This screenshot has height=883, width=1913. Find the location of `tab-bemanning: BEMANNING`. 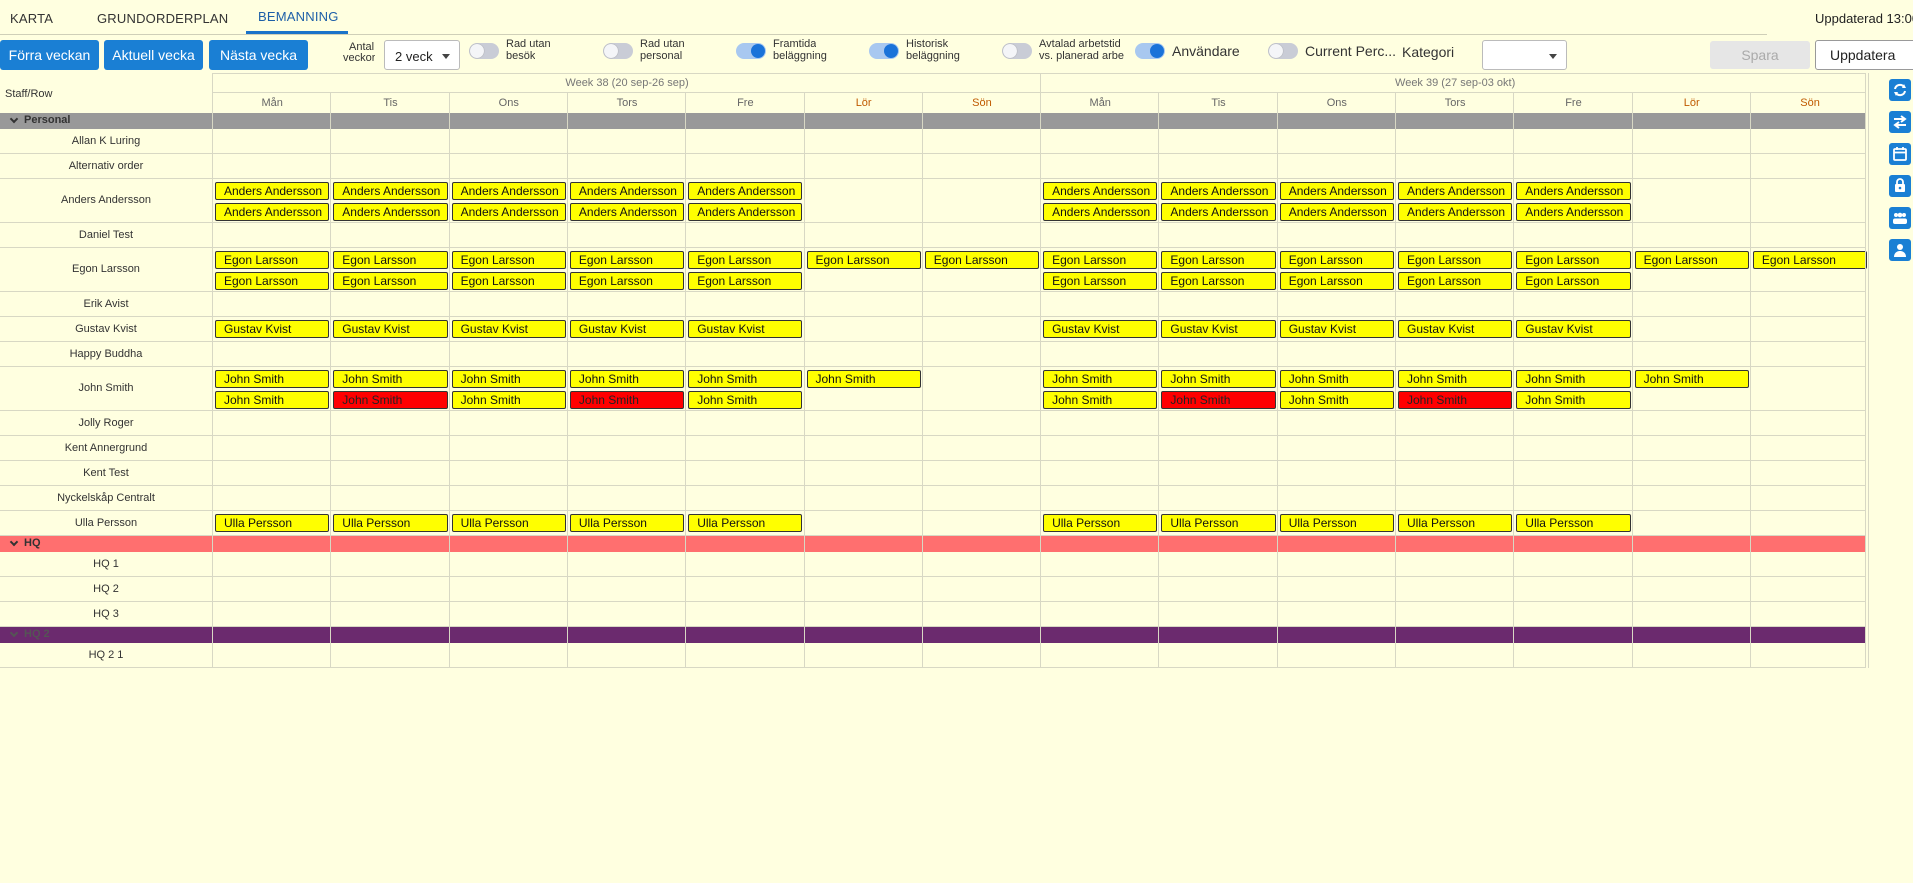

tab-bemanning: BEMANNING is located at coordinates (298, 16).